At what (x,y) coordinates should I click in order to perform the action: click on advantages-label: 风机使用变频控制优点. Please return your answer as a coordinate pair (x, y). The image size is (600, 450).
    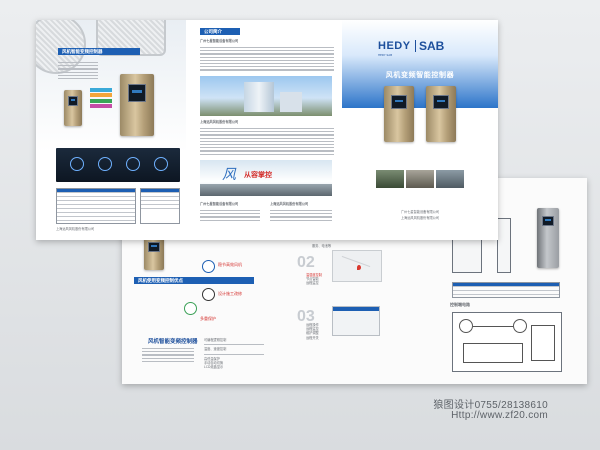
    Looking at the image, I should click on (194, 280).